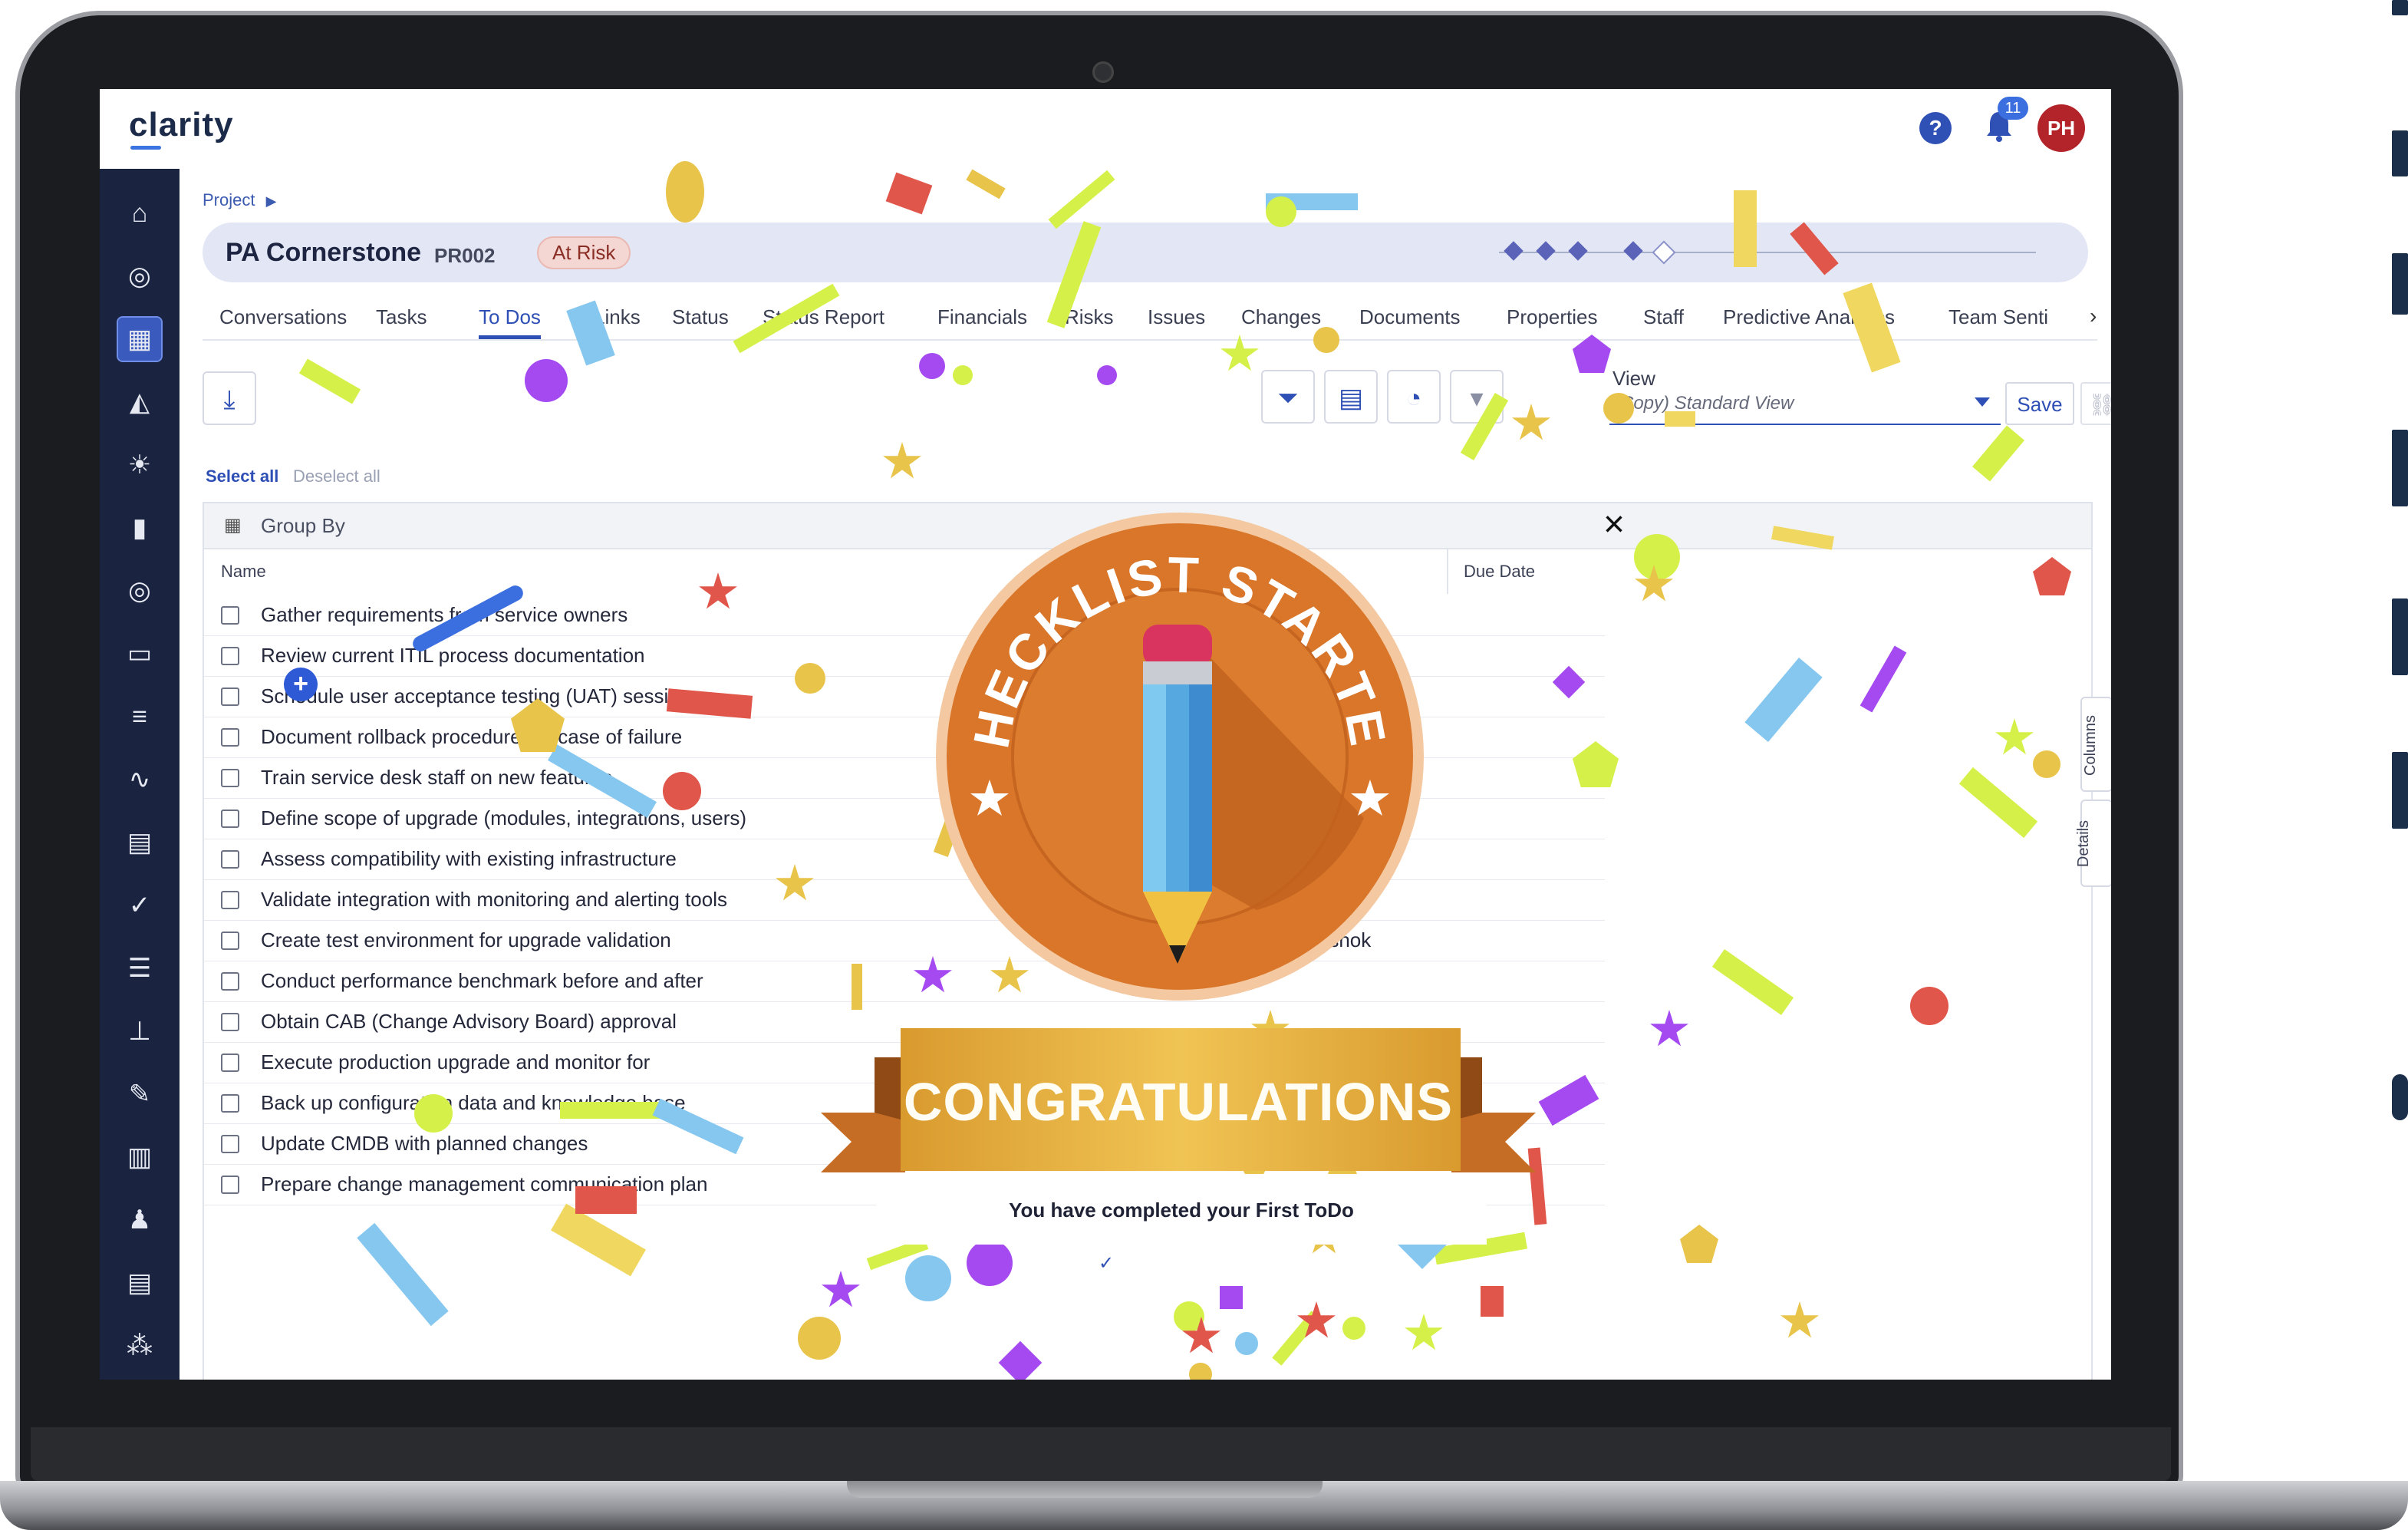 The height and width of the screenshot is (1530, 2408). I want to click on export-button: ⤓, so click(229, 398).